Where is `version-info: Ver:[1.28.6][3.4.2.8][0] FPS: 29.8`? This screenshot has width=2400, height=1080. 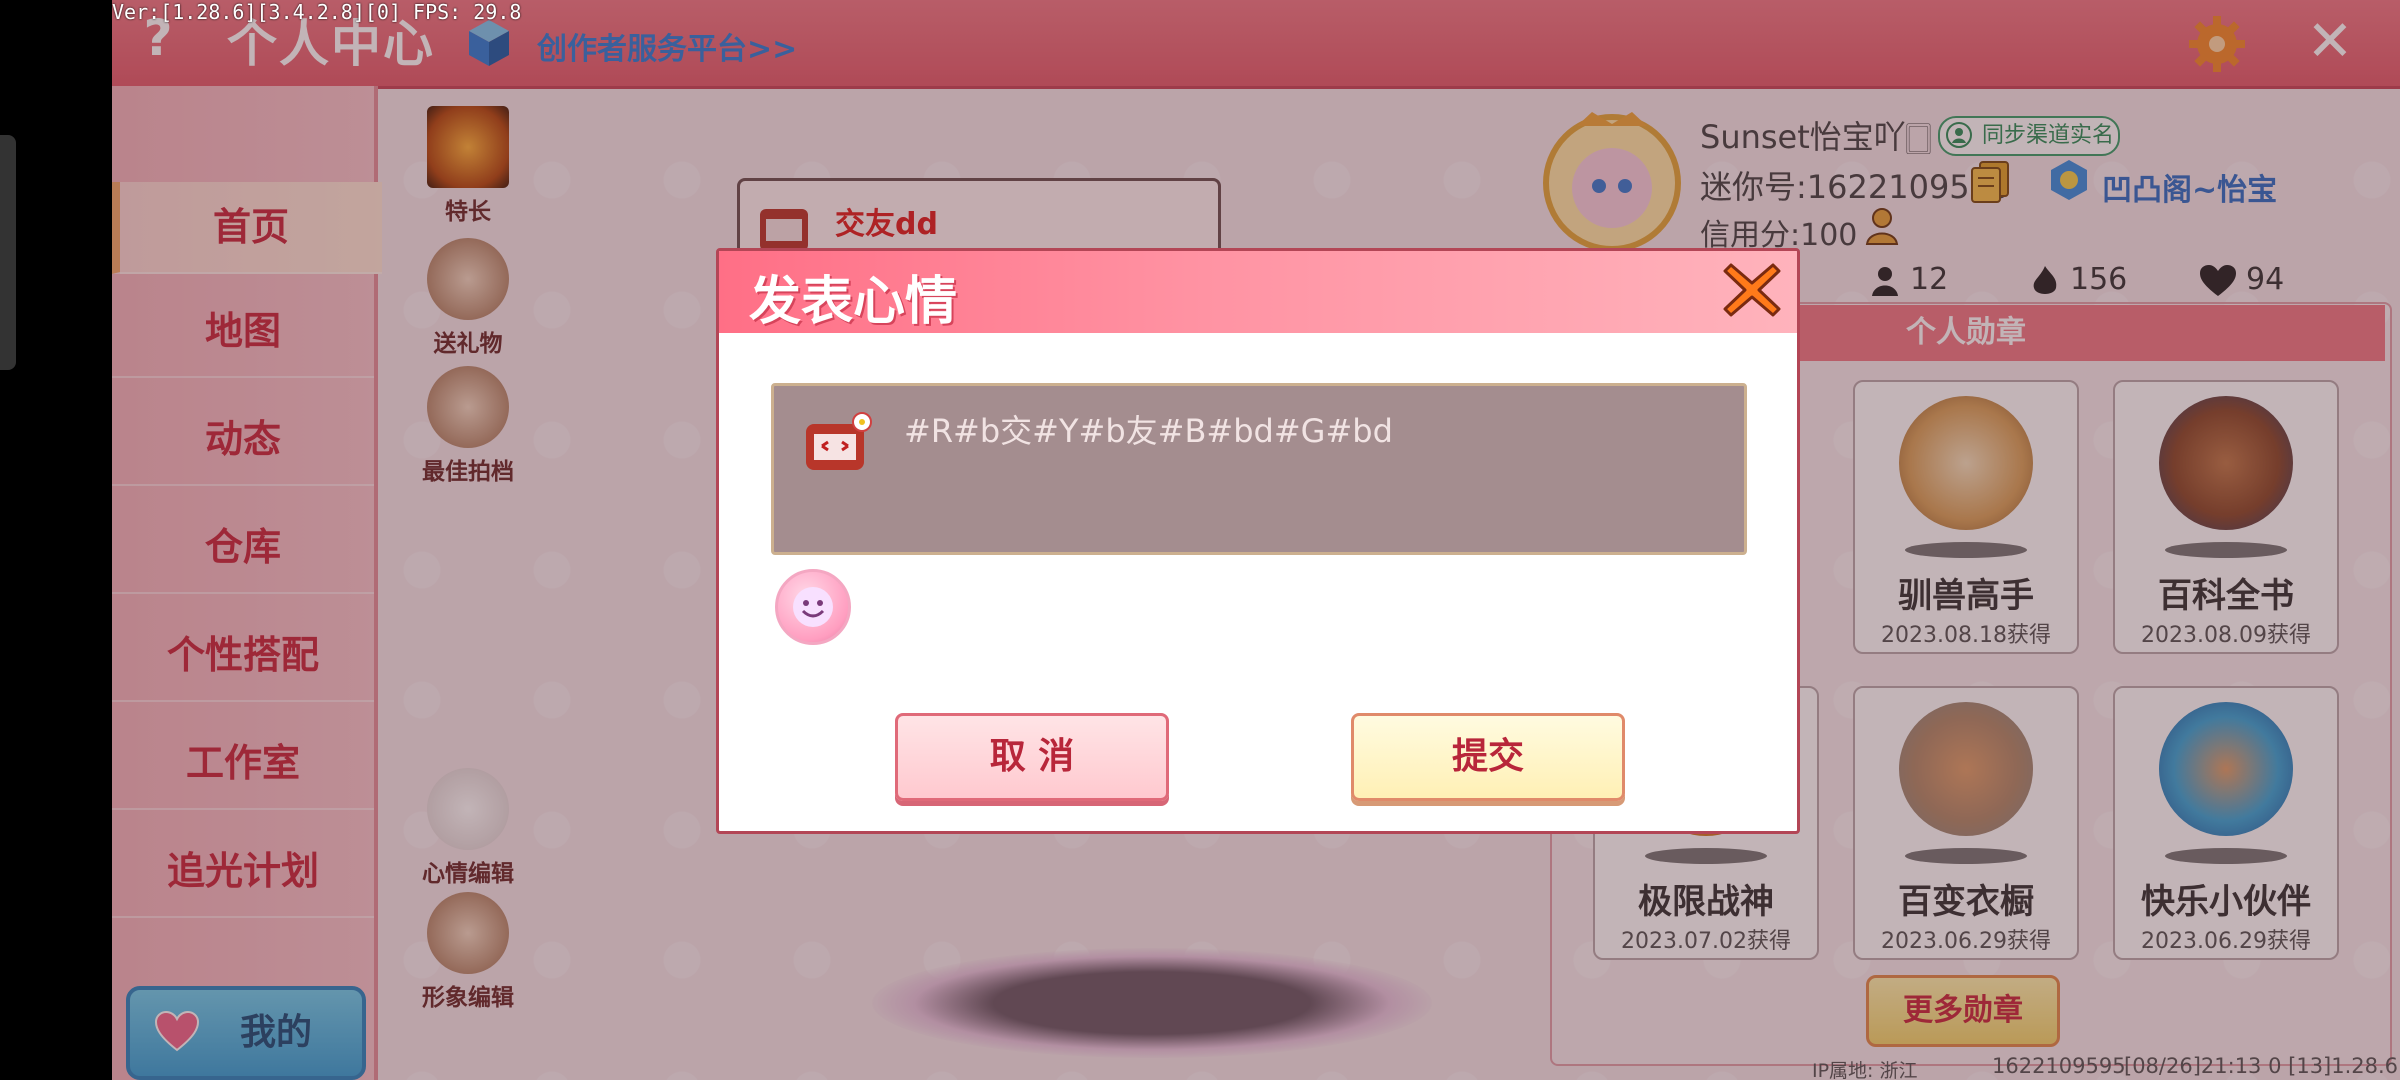 version-info: Ver:[1.28.6][3.4.2.8][0] FPS: 29.8 is located at coordinates (317, 12).